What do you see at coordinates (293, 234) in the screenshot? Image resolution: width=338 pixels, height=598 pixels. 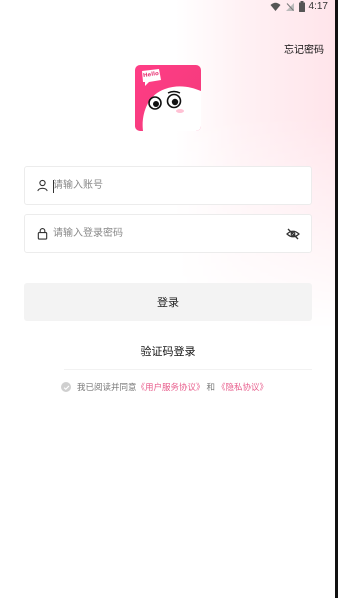 I see `eye-off-icon` at bounding box center [293, 234].